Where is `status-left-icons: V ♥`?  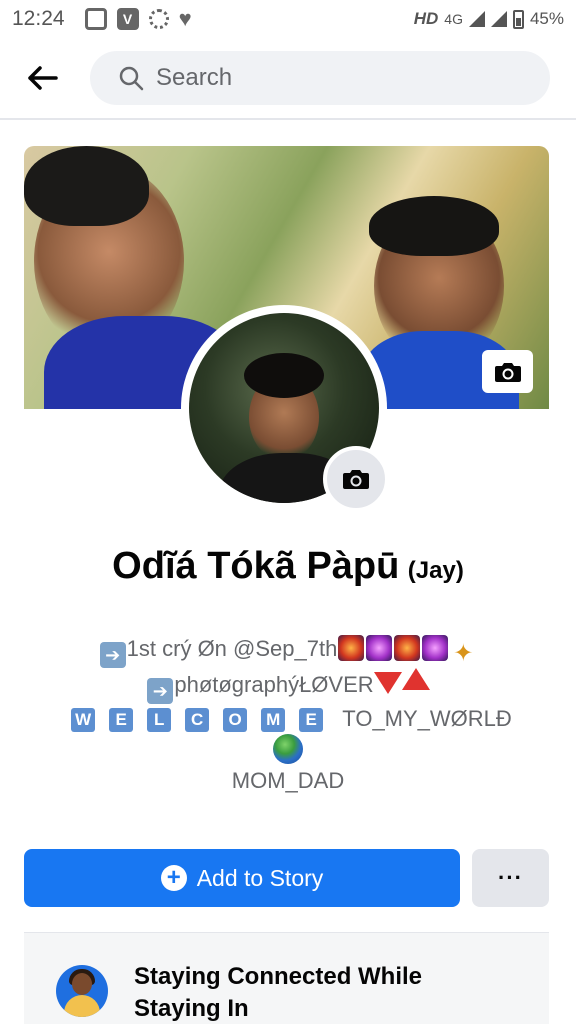 status-left-icons: V ♥ is located at coordinates (138, 18).